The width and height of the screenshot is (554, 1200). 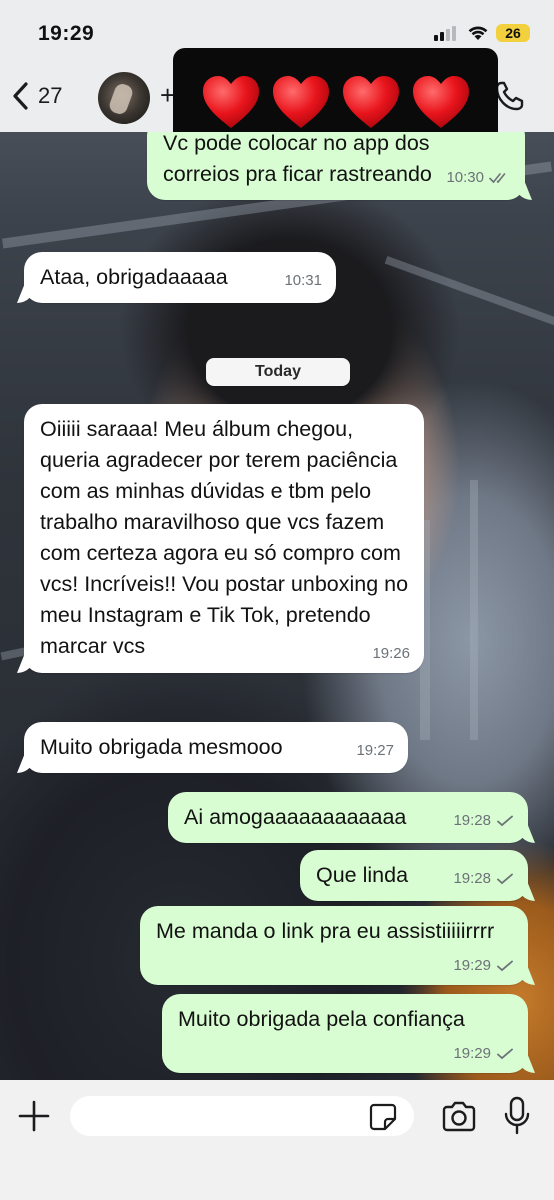 What do you see at coordinates (278, 372) in the screenshot?
I see `date-separator: Today` at bounding box center [278, 372].